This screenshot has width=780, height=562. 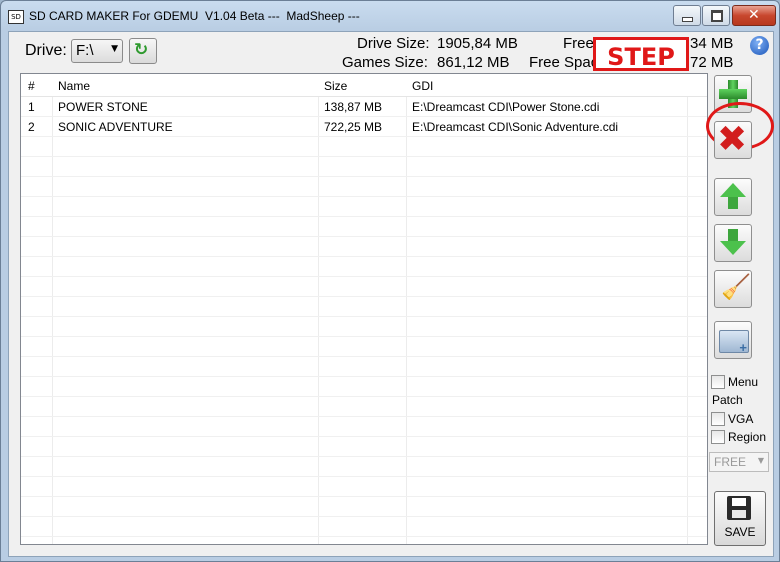 I want to click on header-gdi: GDI, so click(x=422, y=86).